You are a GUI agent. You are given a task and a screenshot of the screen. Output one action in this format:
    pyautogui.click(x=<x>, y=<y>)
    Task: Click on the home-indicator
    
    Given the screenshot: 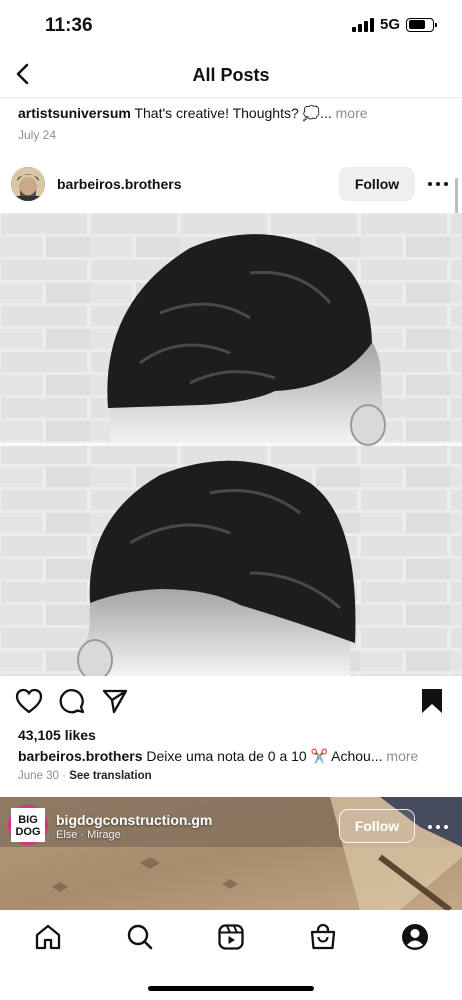 What is the action you would take?
    pyautogui.click(x=231, y=988)
    